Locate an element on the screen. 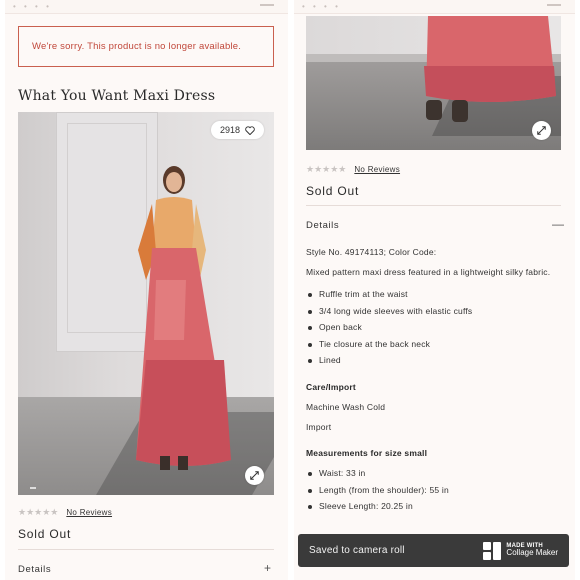 Image resolution: width=580 pixels, height=580 pixels. list-item: Sleeve Length: 20.25 in is located at coordinates (377, 509).